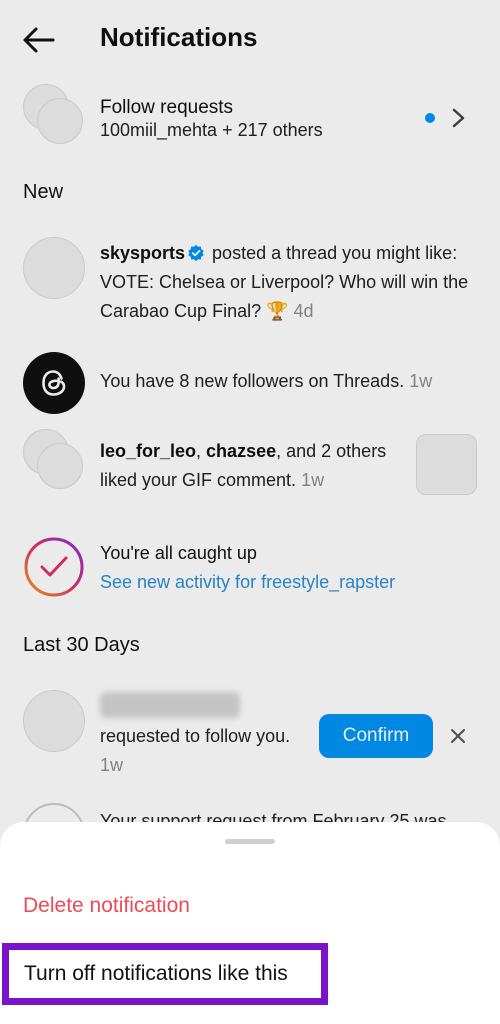 This screenshot has height=1024, width=500. What do you see at coordinates (250, 841) in the screenshot?
I see `drag-handle` at bounding box center [250, 841].